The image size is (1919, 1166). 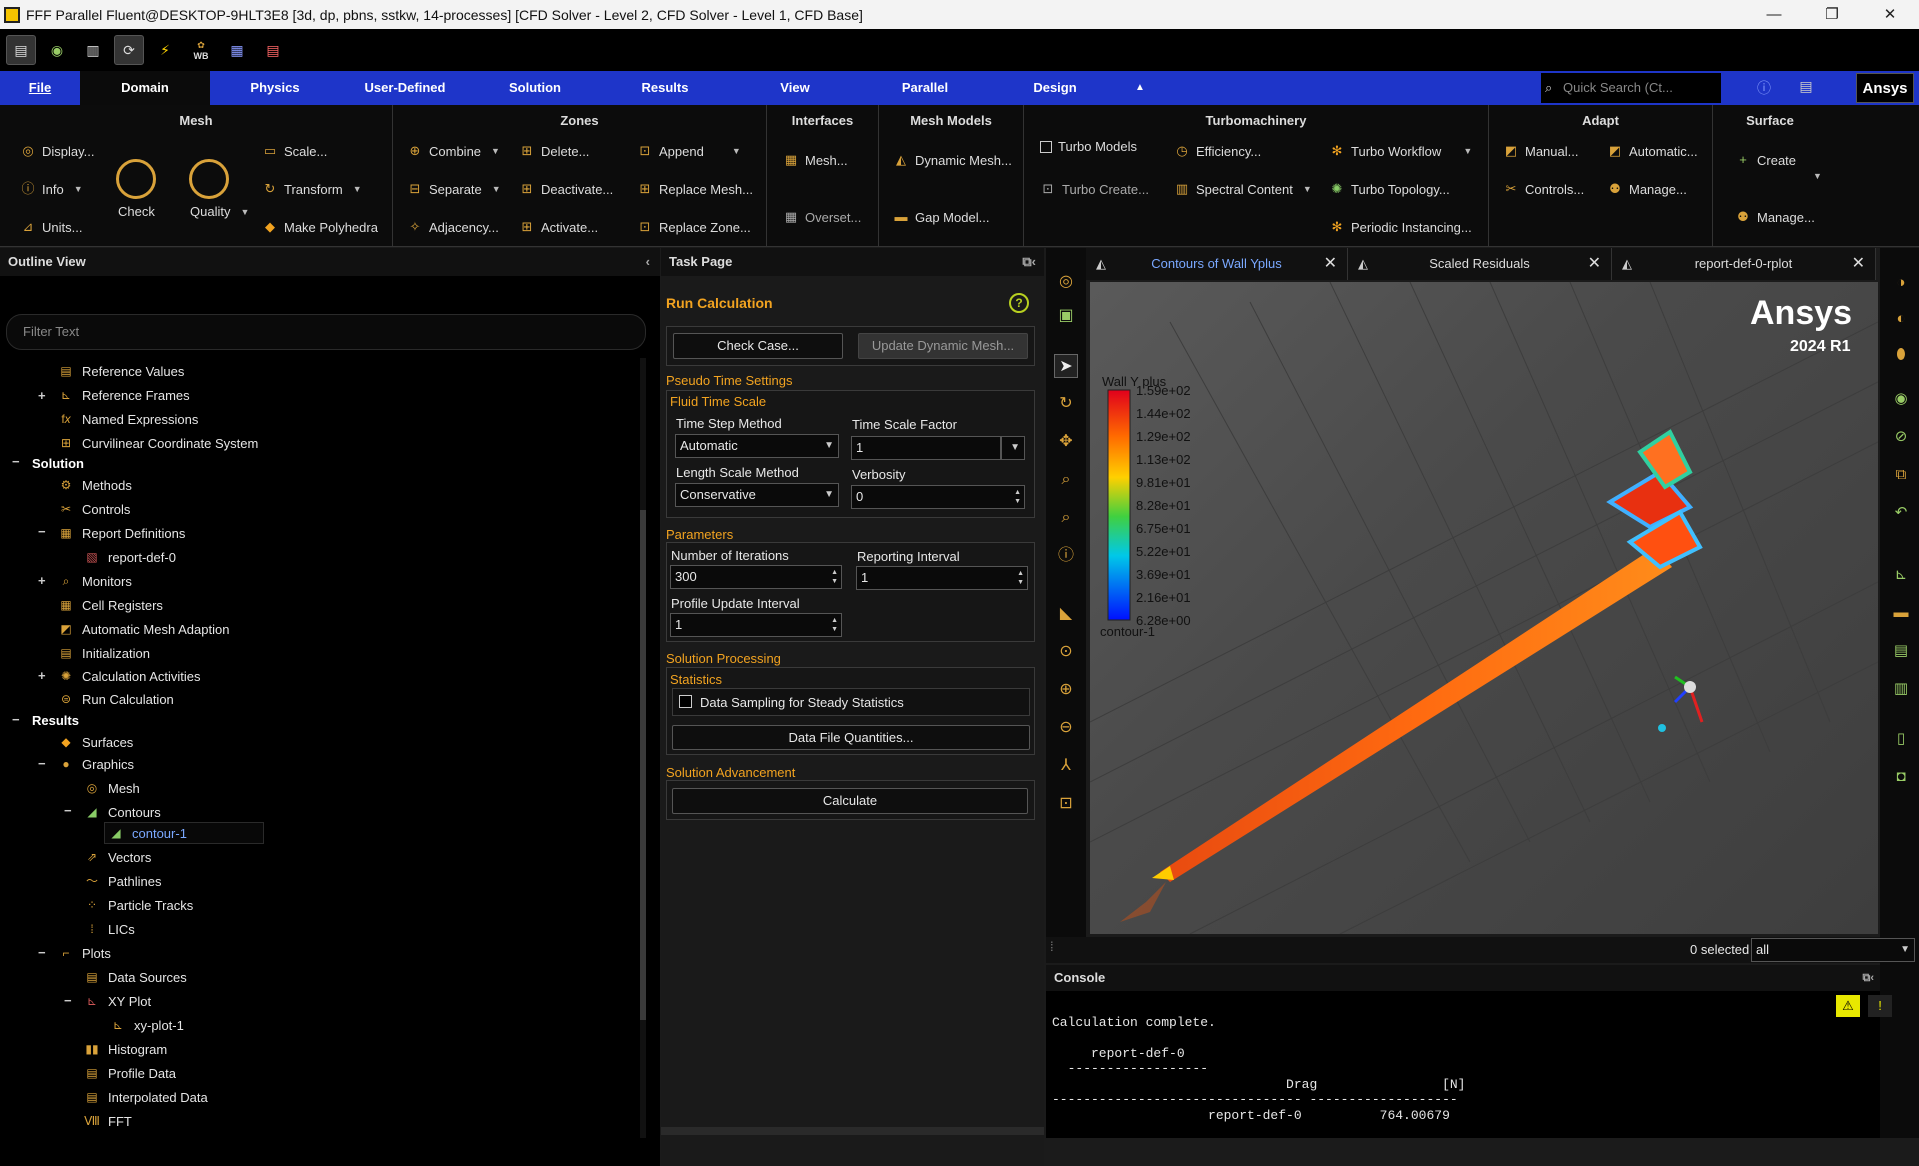 I want to click on tab-contours-wall-yplus: ◭ Contours of Wall Yplus ✕, so click(x=1217, y=264).